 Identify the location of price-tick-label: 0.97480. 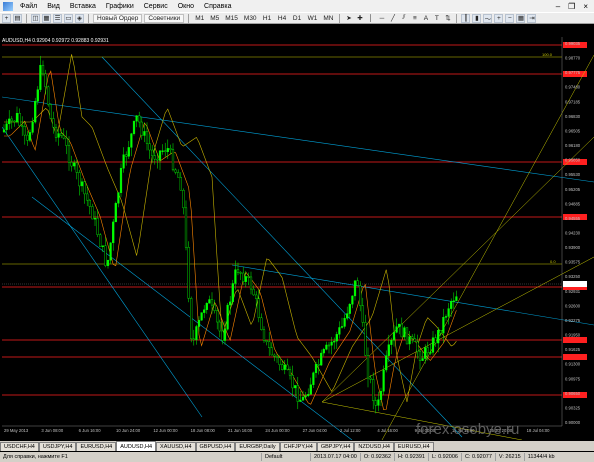
(573, 87).